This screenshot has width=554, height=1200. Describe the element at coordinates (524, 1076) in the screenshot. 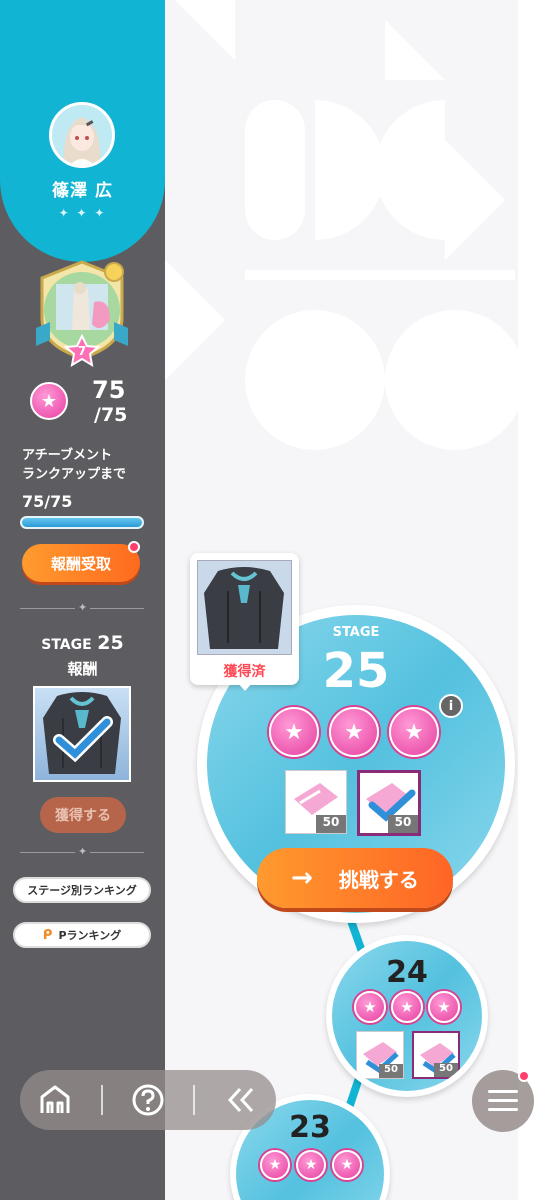

I see `menu-notification-dot` at that location.